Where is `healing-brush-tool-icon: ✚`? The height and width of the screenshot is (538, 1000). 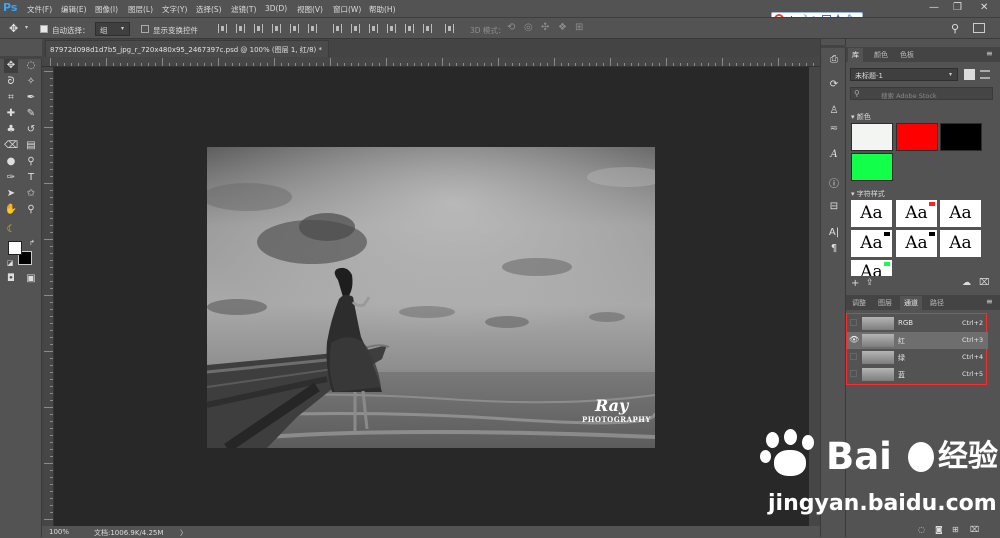
healing-brush-tool-icon: ✚ is located at coordinates (11, 114).